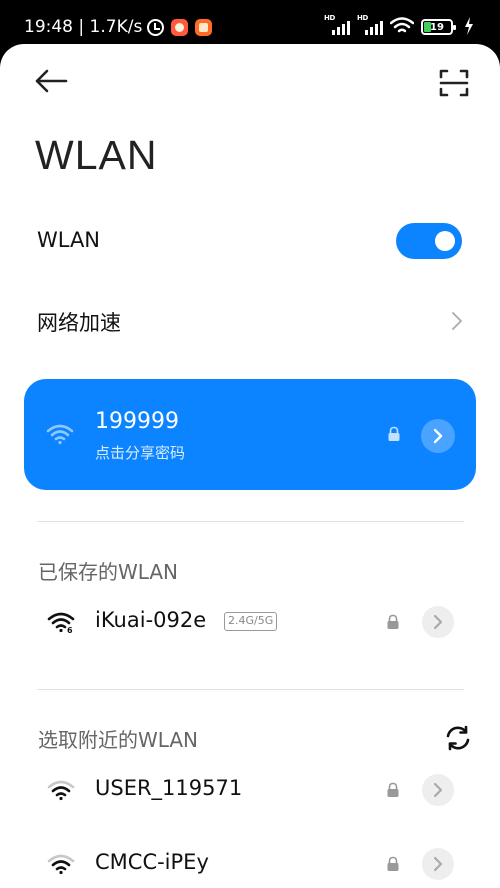  I want to click on saved-networks-title: 已保存的WLAN, so click(108, 572).